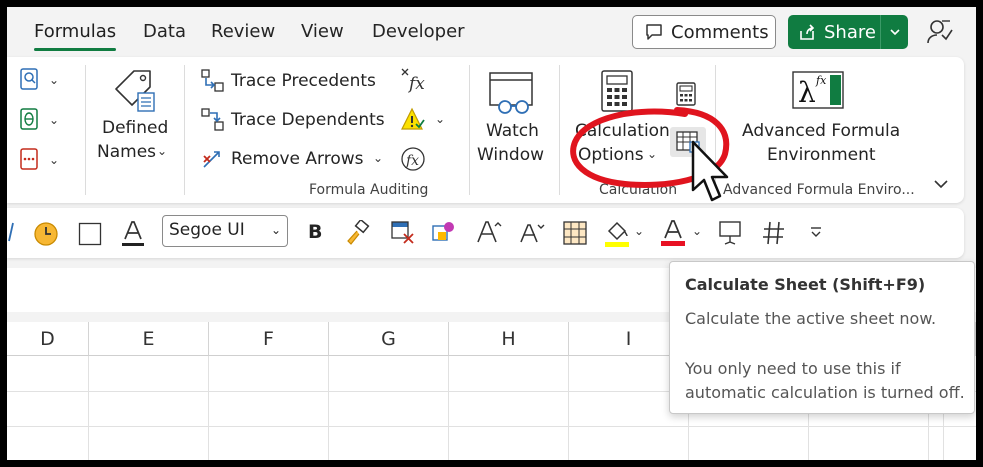 Image resolution: width=983 pixels, height=467 pixels. What do you see at coordinates (11, 232) in the screenshot?
I see `partial-tool-icon` at bounding box center [11, 232].